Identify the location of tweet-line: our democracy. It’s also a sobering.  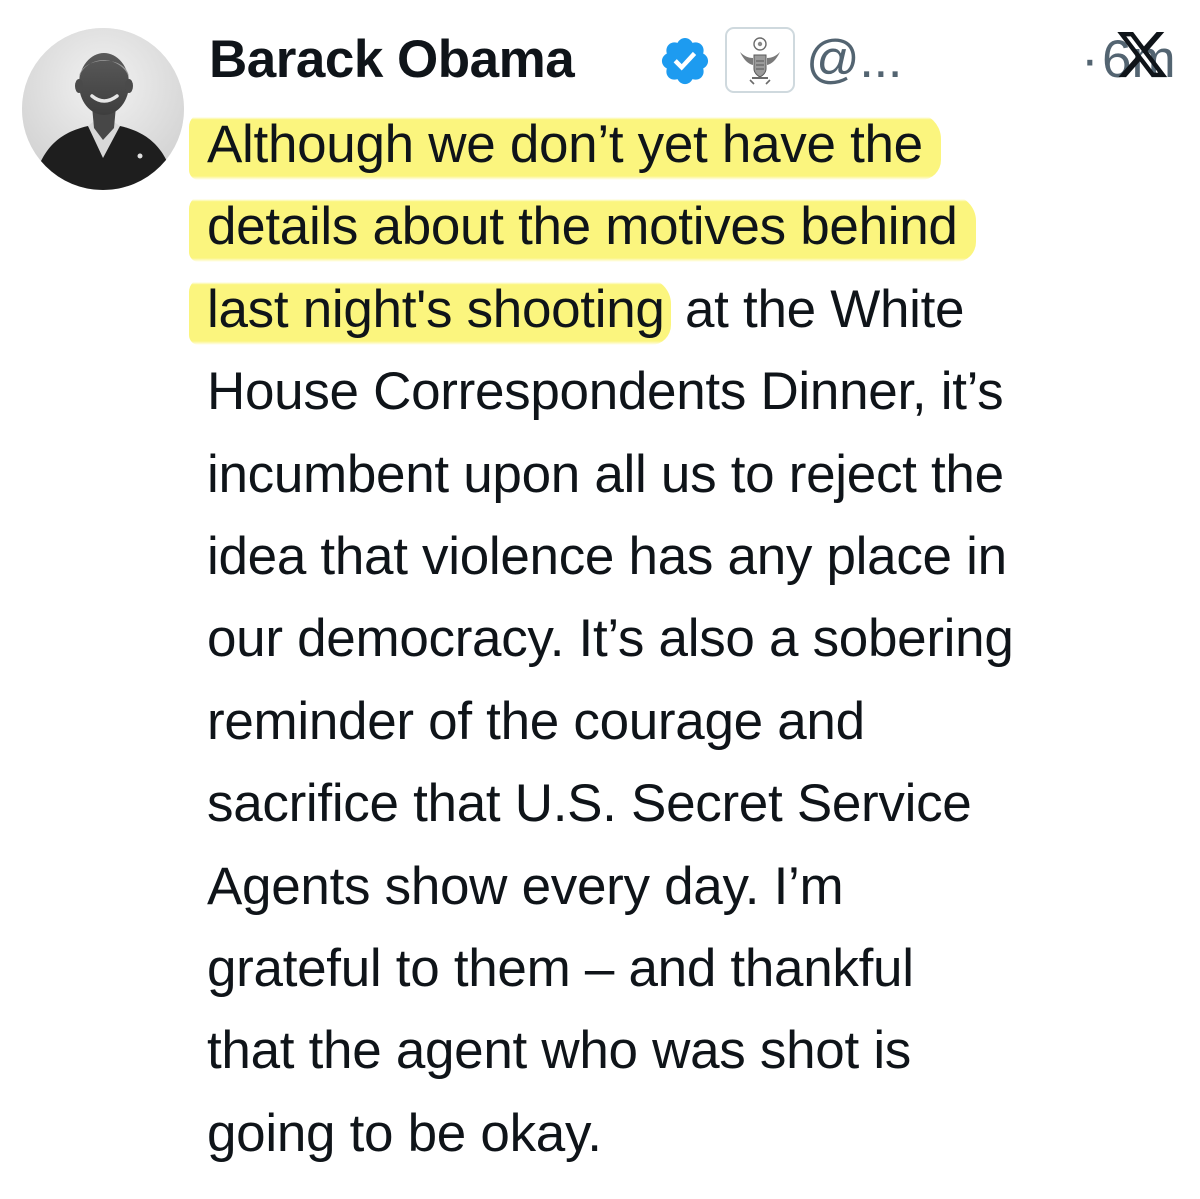
(610, 639).